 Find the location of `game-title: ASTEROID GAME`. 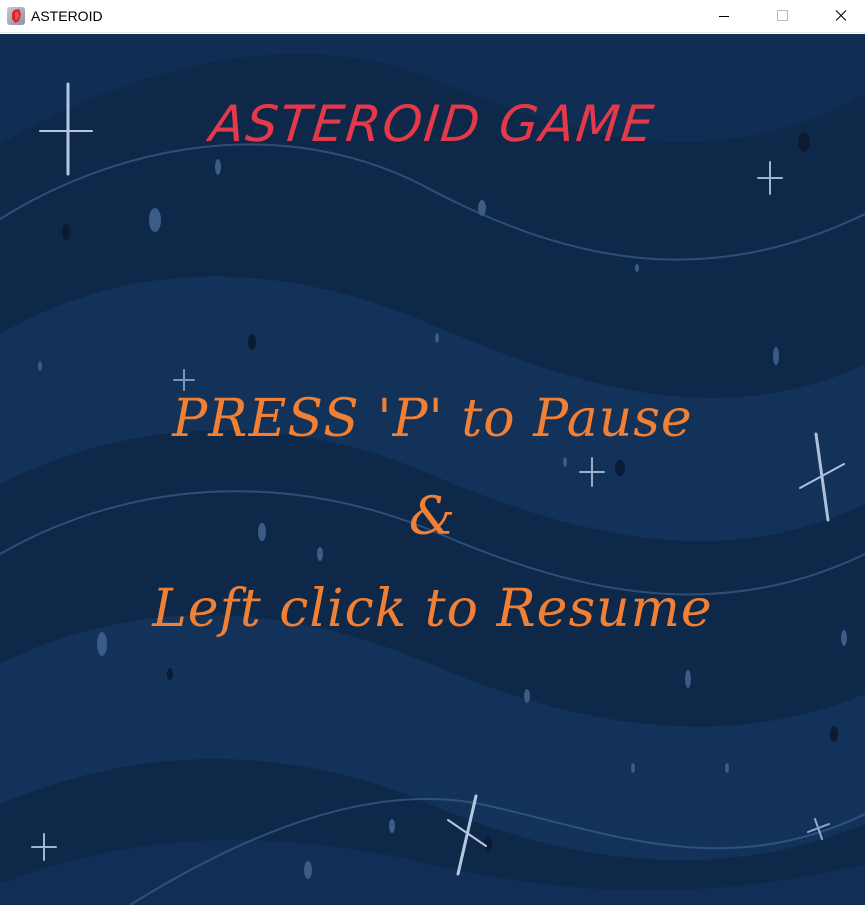

game-title: ASTEROID GAME is located at coordinates (432, 124).